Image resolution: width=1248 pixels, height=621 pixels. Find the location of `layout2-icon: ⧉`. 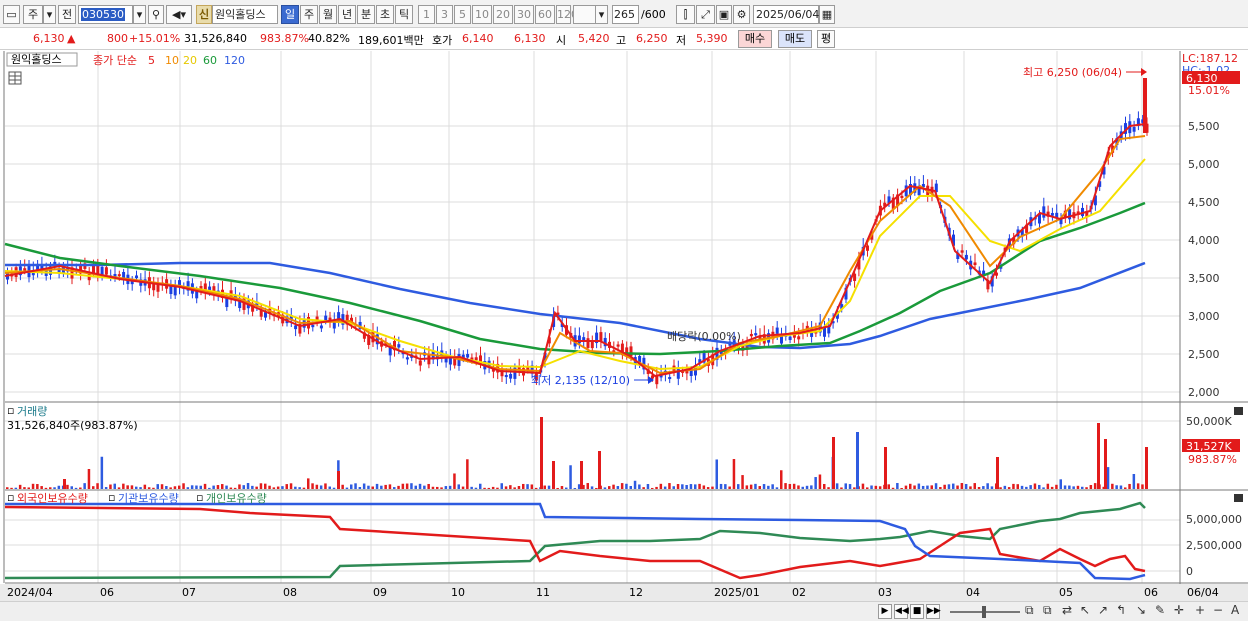

layout2-icon: ⧉ is located at coordinates (1047, 610).